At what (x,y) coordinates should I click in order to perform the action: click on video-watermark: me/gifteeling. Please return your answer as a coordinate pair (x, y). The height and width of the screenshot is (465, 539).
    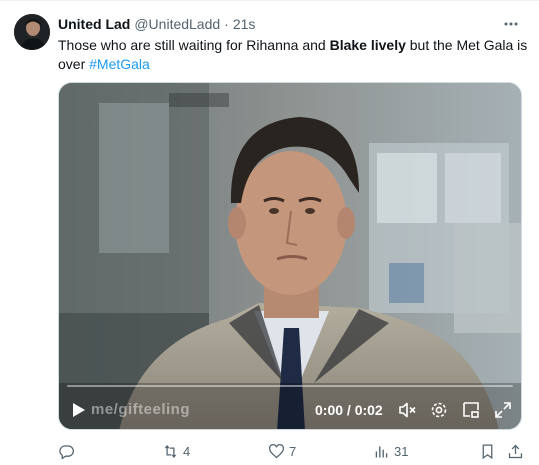
    Looking at the image, I should click on (141, 409).